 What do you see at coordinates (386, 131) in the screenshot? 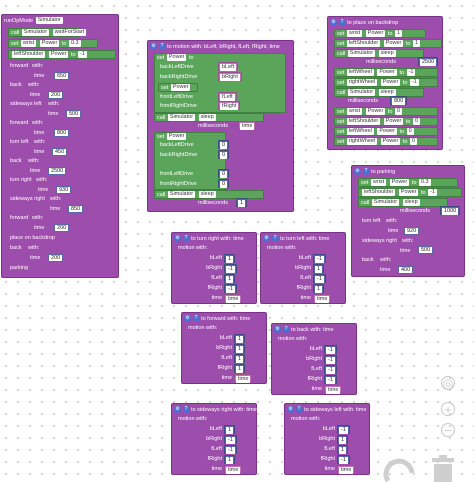
I see `set-leftwheel-zero: set leftWheel Power to 0` at bounding box center [386, 131].